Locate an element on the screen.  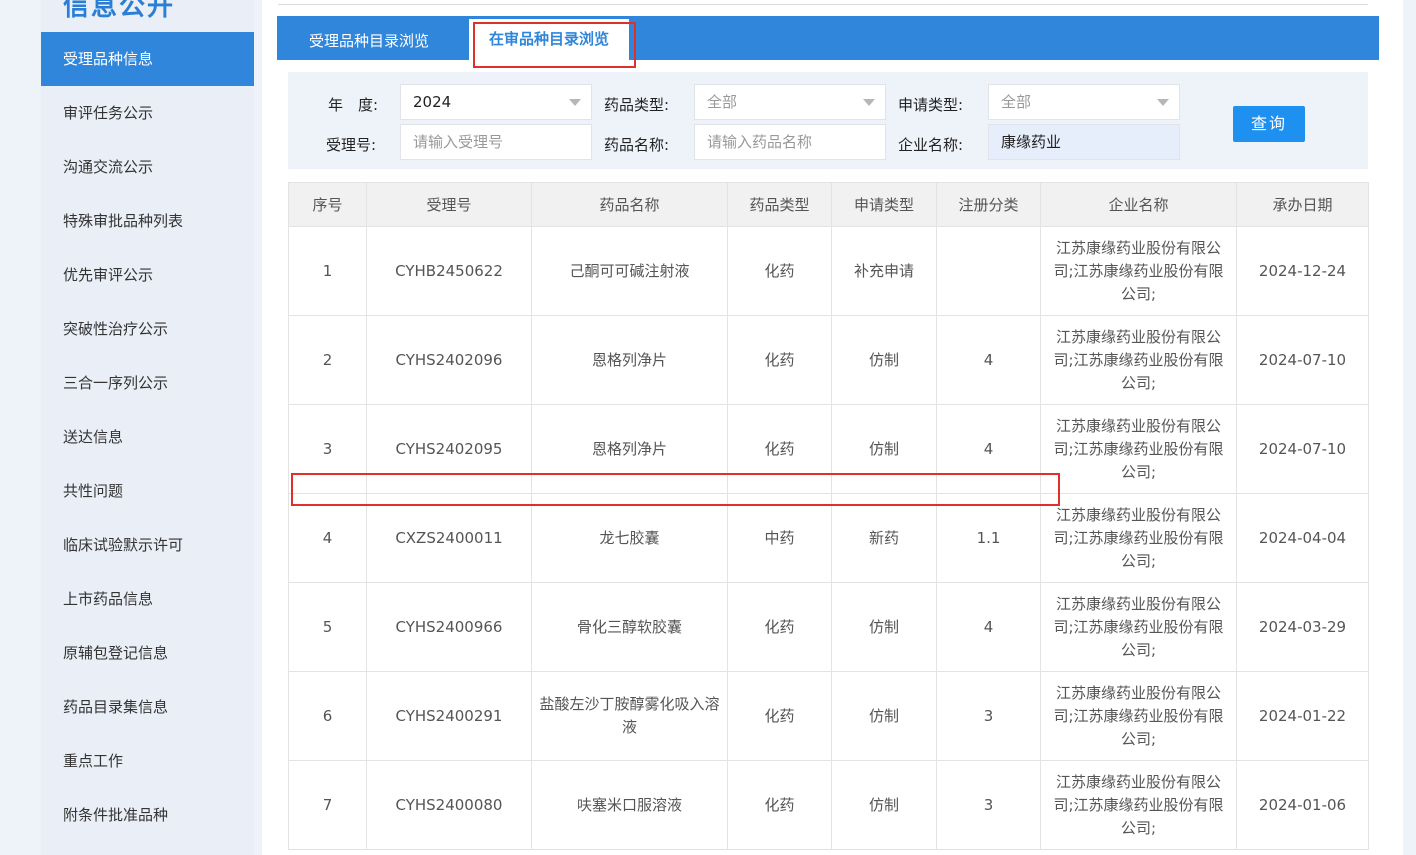
sidebar-item-key-work: 重点工作 is located at coordinates (147, 761).